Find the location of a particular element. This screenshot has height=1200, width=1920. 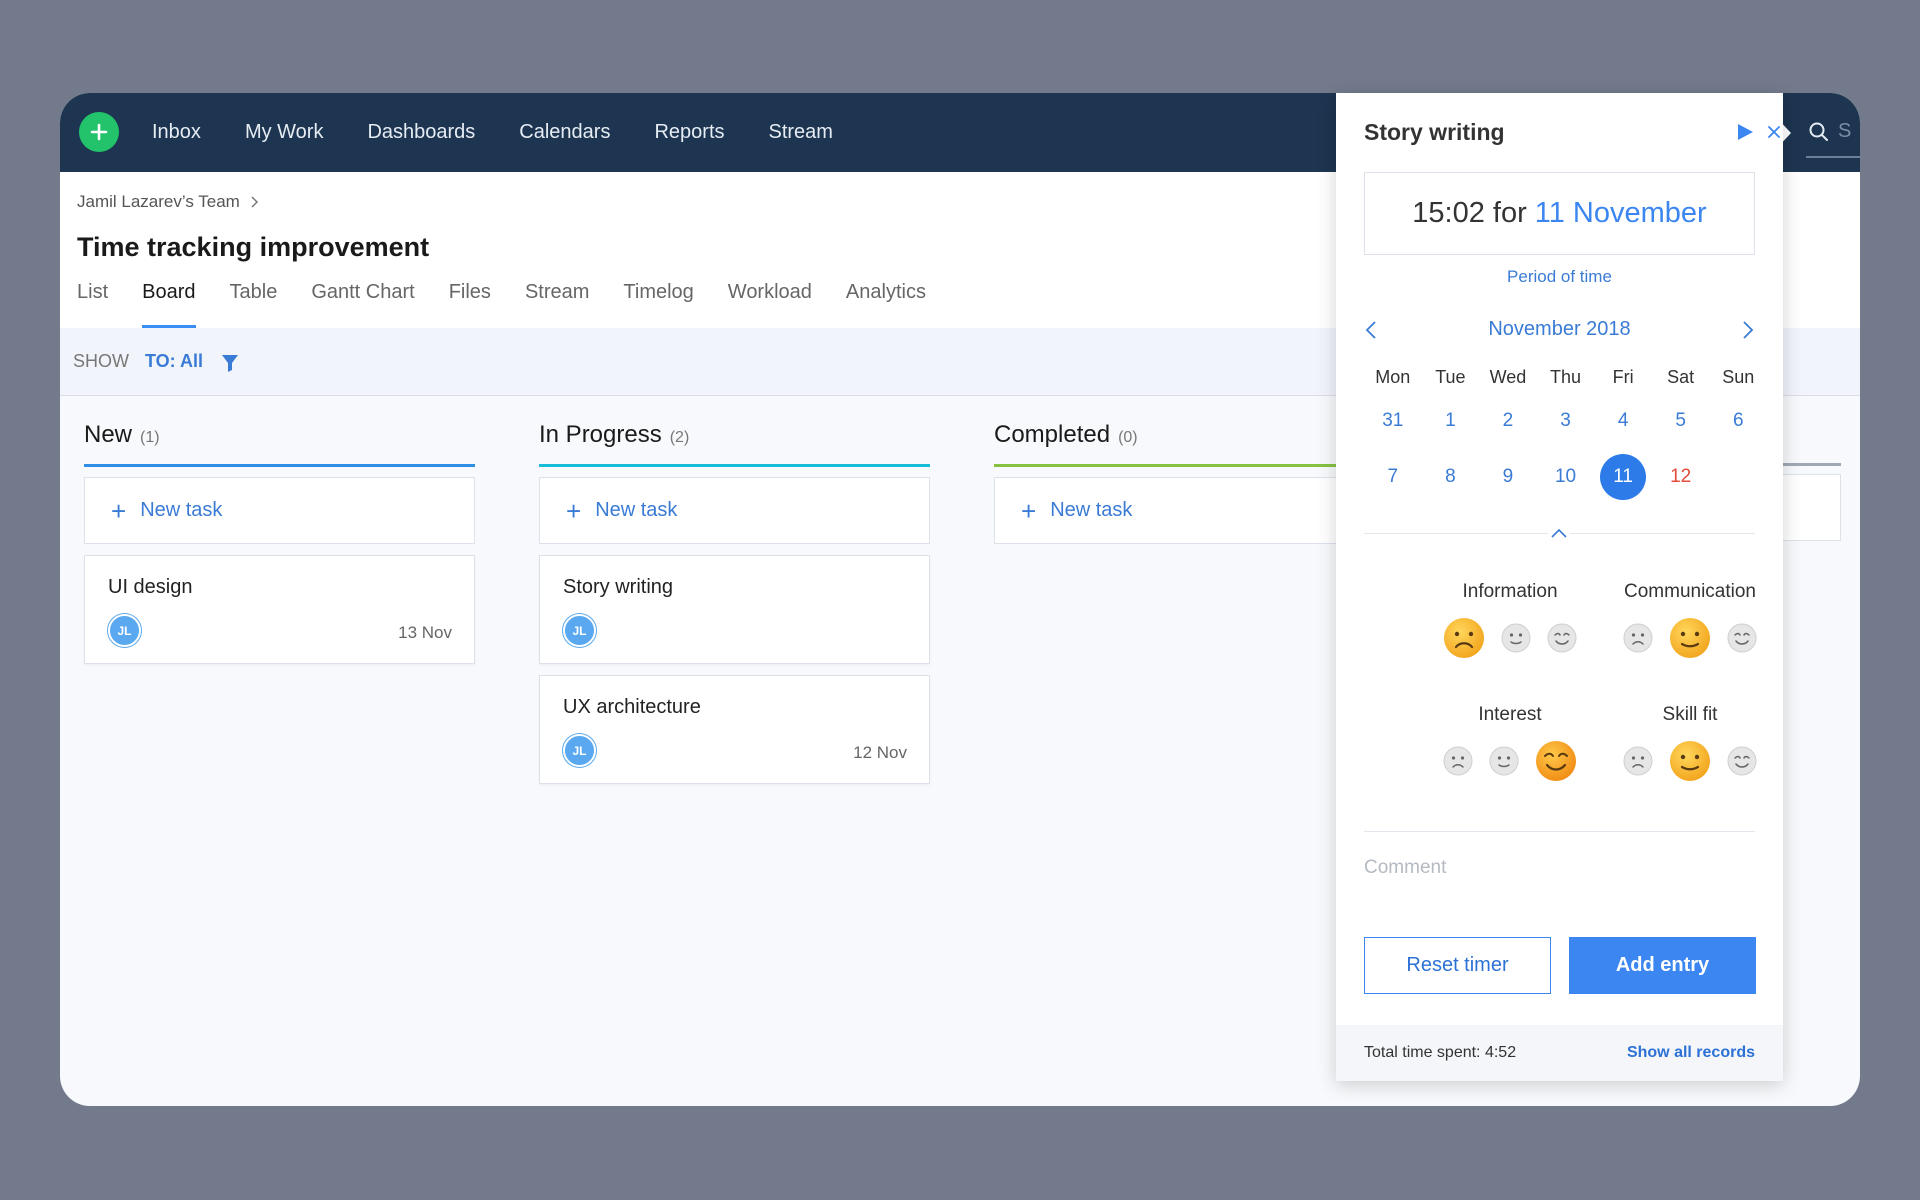

task-title: UX architecture is located at coordinates (632, 707).